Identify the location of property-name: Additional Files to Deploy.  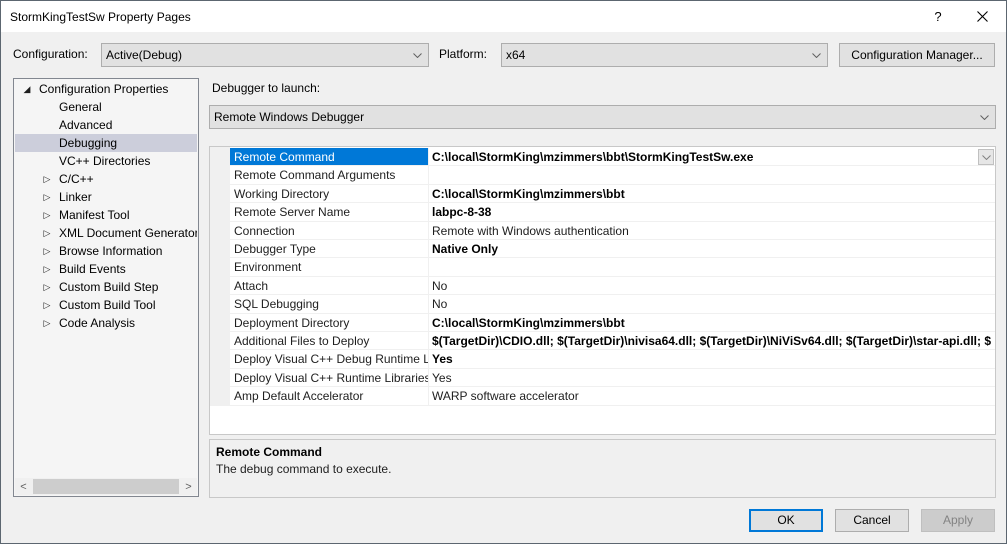
(329, 341).